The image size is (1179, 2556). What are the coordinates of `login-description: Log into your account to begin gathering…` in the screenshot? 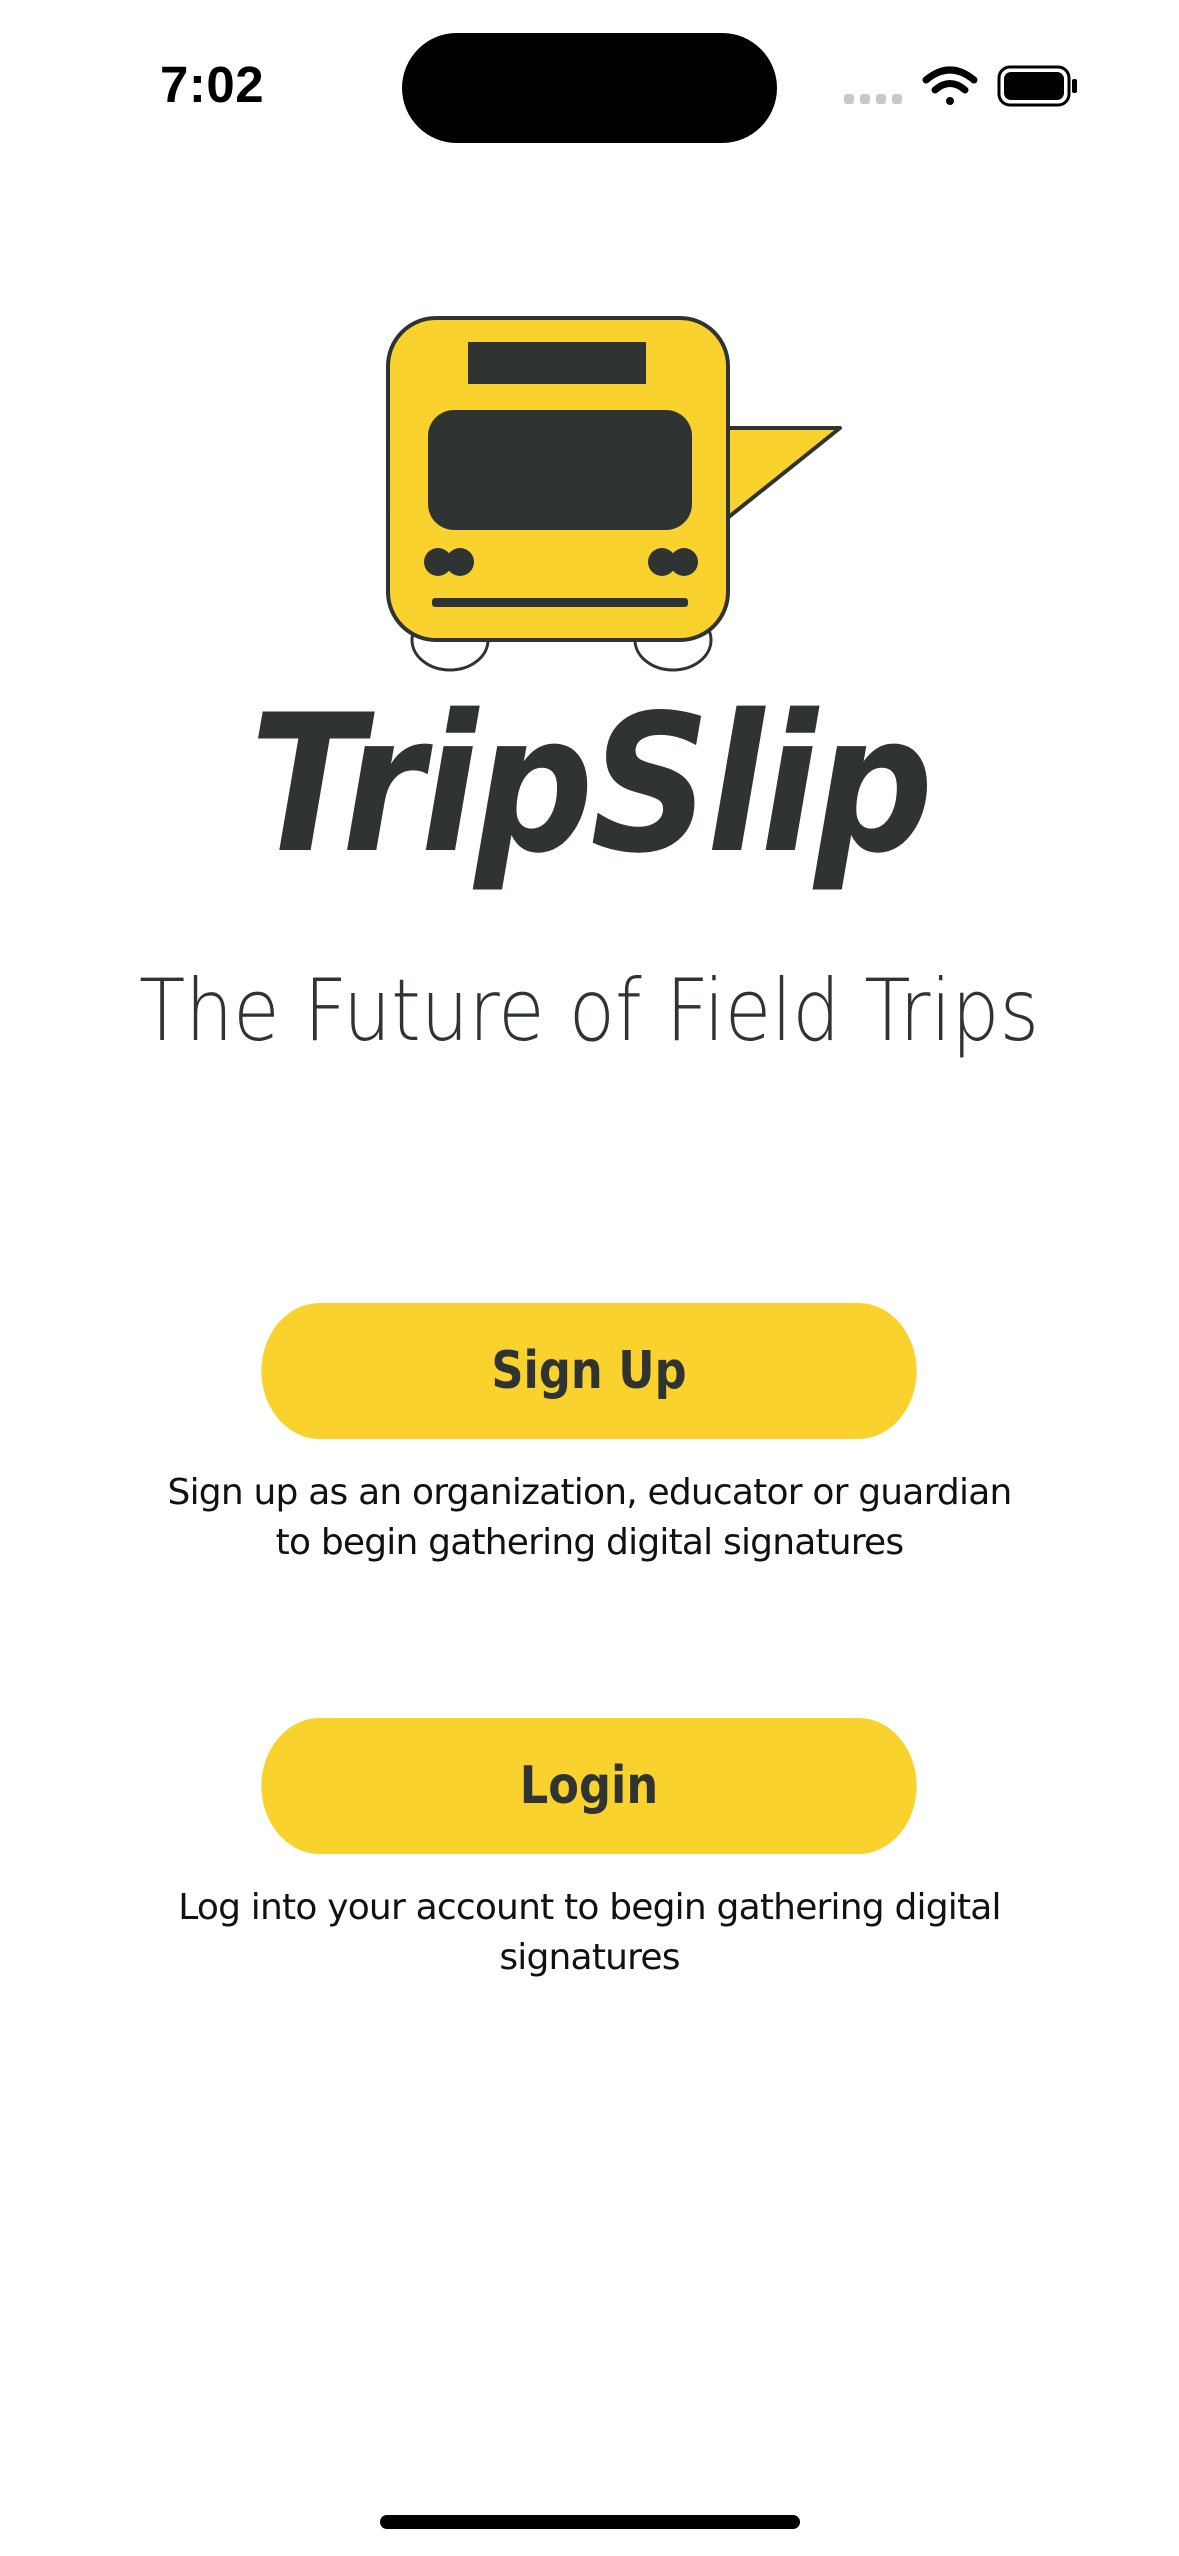 It's located at (589, 1932).